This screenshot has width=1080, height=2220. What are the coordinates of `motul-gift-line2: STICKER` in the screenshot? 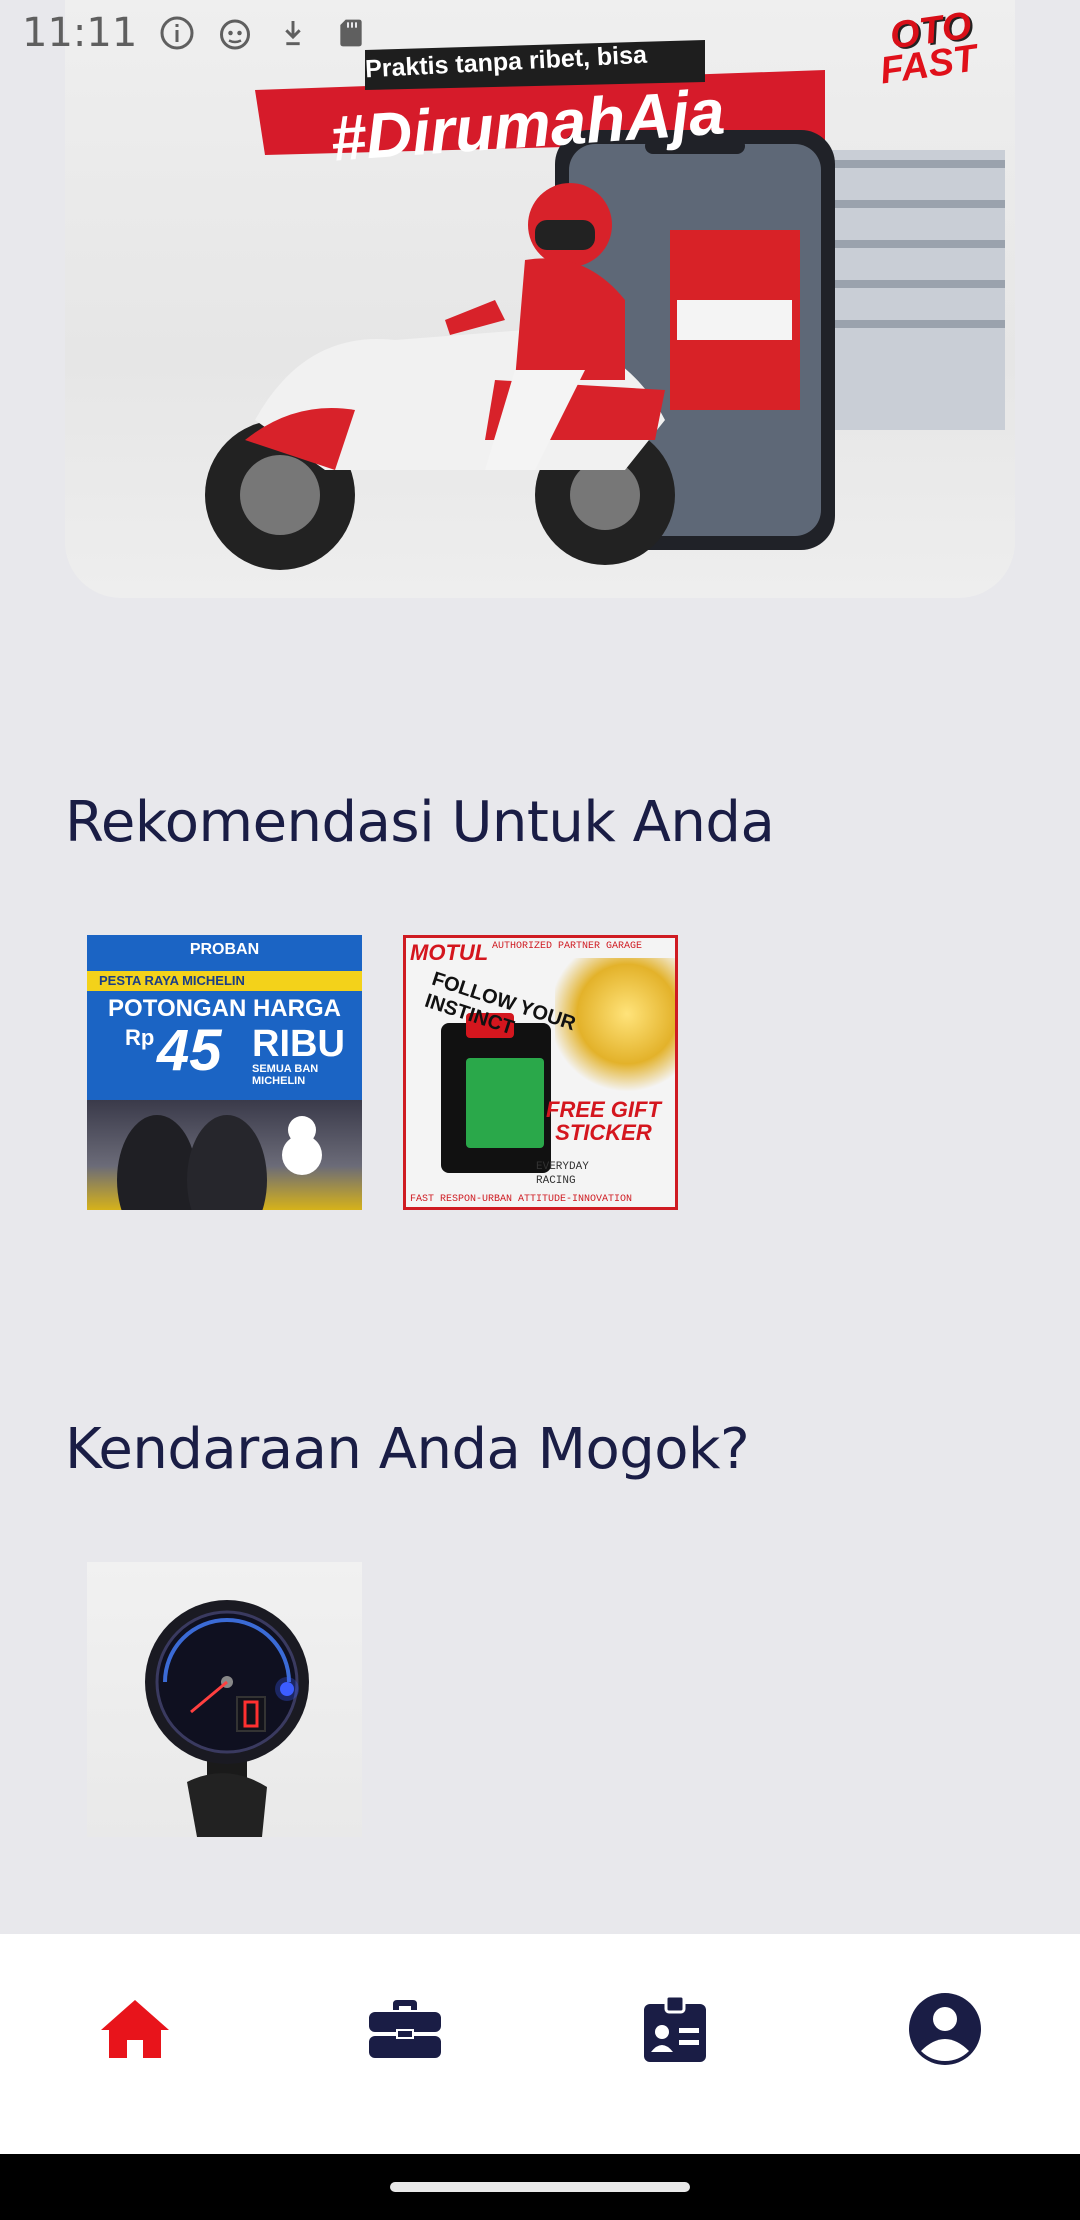 It's located at (603, 1133).